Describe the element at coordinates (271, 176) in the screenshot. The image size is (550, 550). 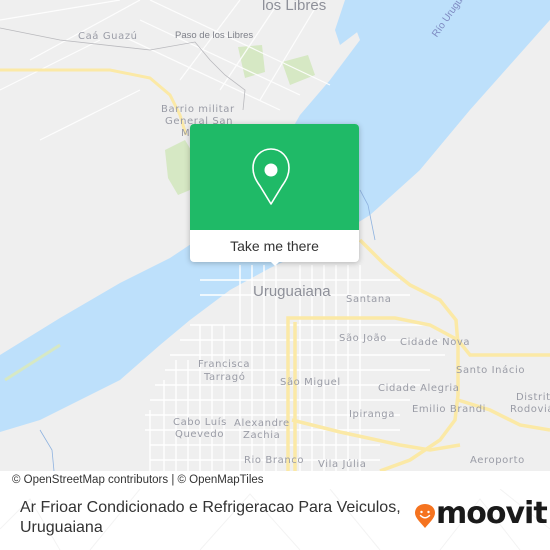
I see `map-pin-icon` at that location.